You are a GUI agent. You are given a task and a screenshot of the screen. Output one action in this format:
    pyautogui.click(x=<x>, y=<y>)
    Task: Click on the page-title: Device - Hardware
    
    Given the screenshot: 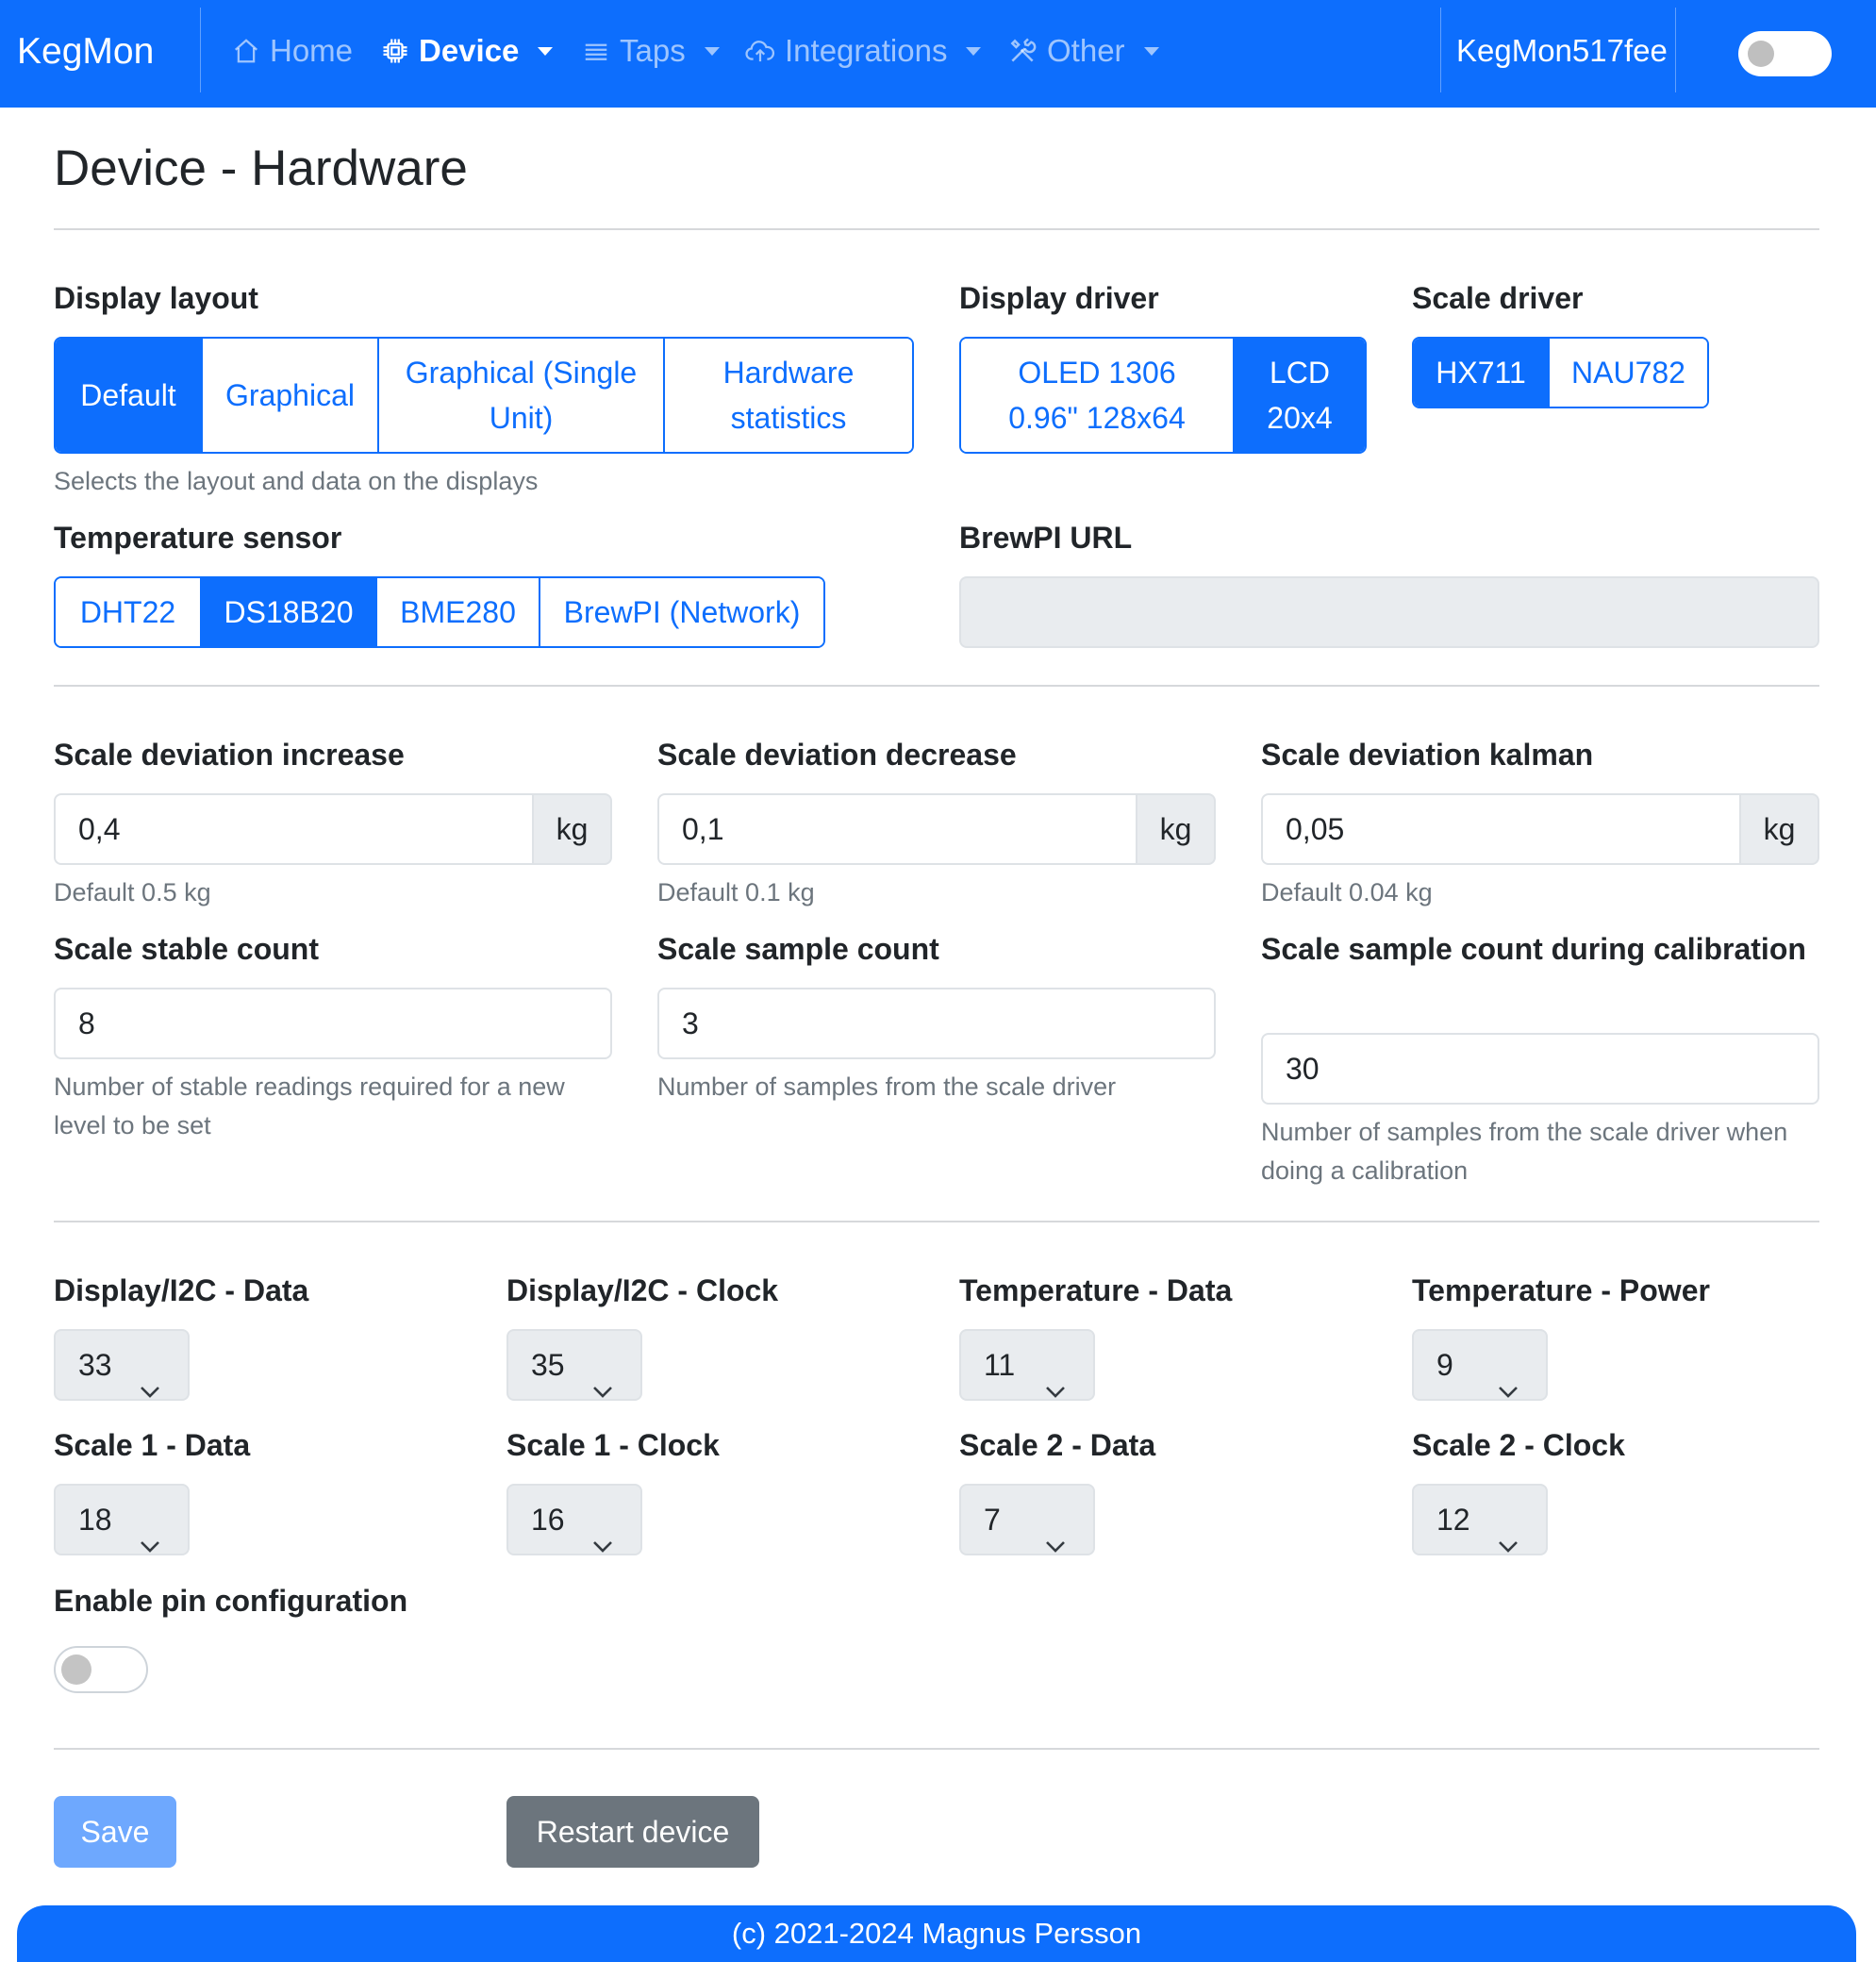 What is the action you would take?
    pyautogui.click(x=261, y=168)
    